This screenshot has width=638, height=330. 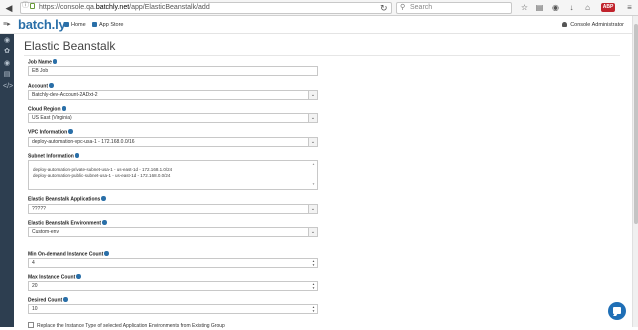 What do you see at coordinates (38, 86) in the screenshot?
I see `account-label-text: Account` at bounding box center [38, 86].